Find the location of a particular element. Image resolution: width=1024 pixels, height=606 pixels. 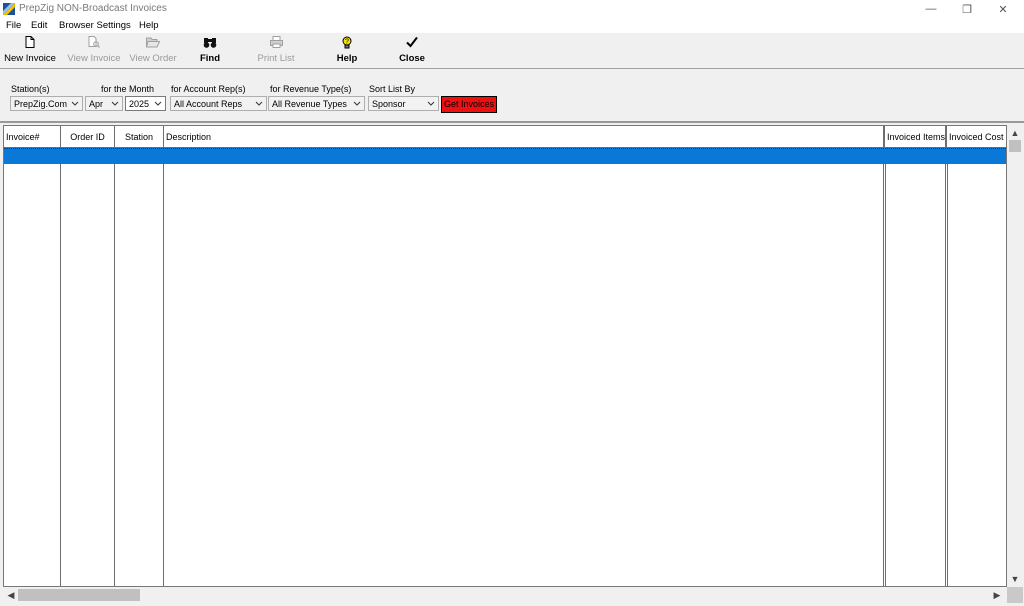

revenue-type-select: All Revenue Types is located at coordinates (316, 103).